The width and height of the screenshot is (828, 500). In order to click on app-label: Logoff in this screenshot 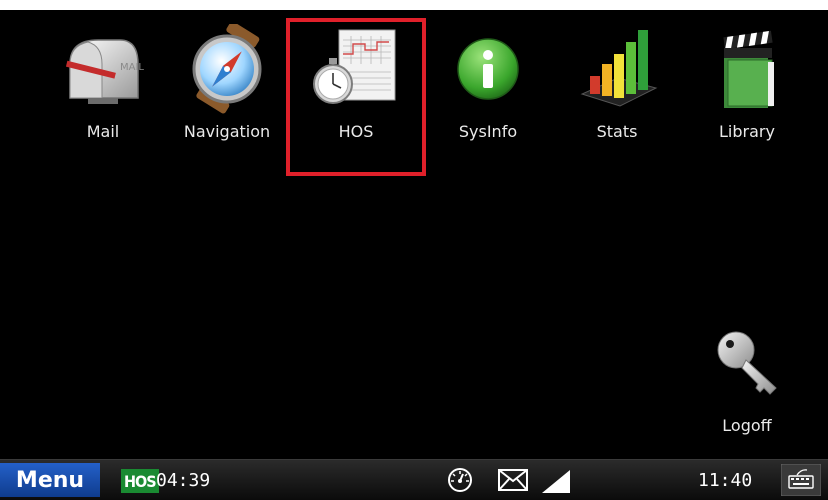, I will do `click(747, 425)`.